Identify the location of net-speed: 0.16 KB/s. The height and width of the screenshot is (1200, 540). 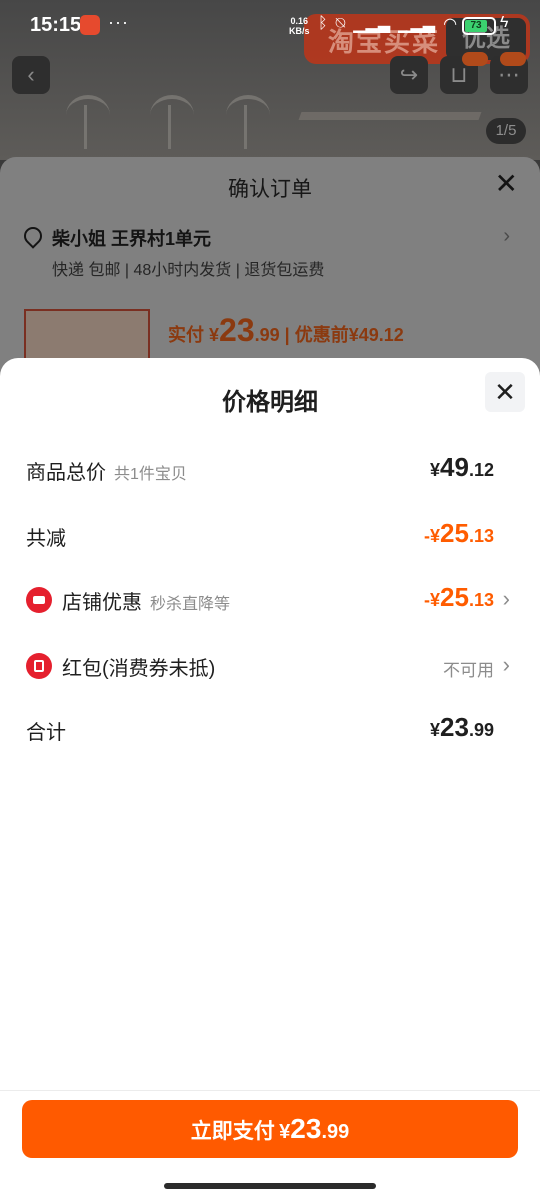
(299, 26).